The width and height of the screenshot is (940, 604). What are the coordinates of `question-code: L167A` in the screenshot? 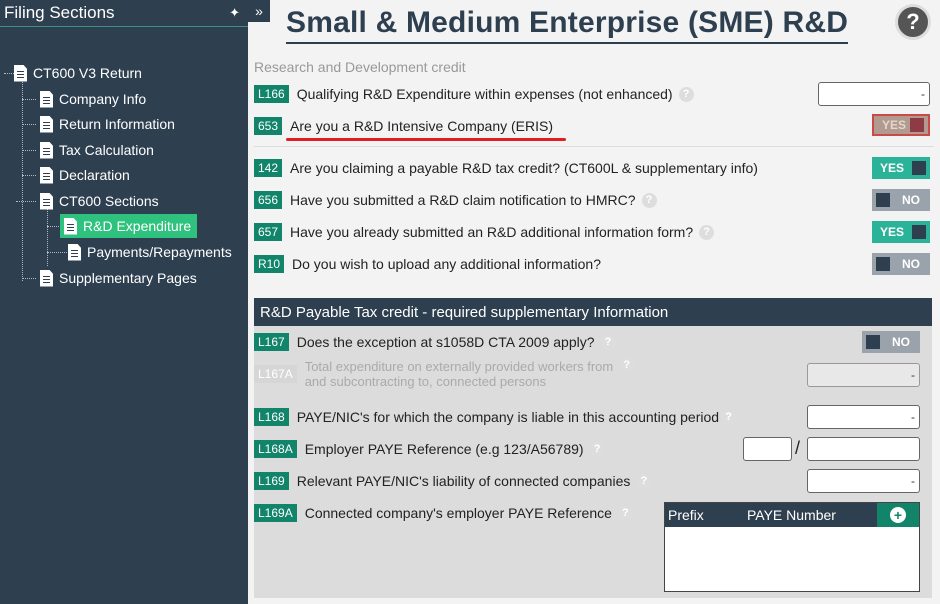 It's located at (275, 374).